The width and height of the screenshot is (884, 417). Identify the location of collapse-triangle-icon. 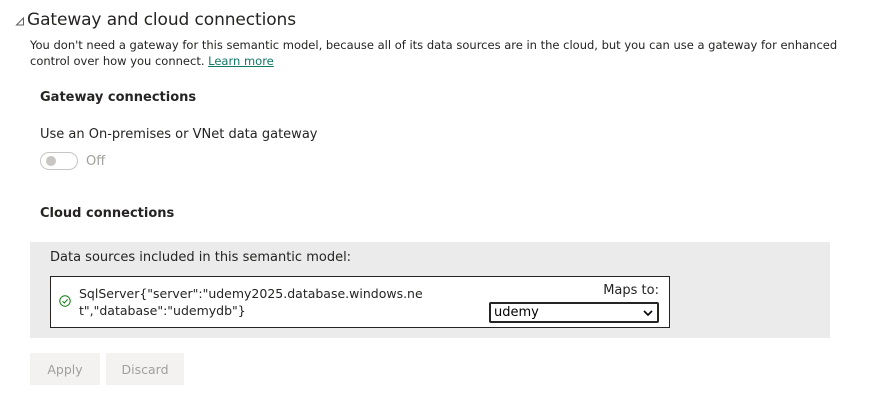
(20, 21).